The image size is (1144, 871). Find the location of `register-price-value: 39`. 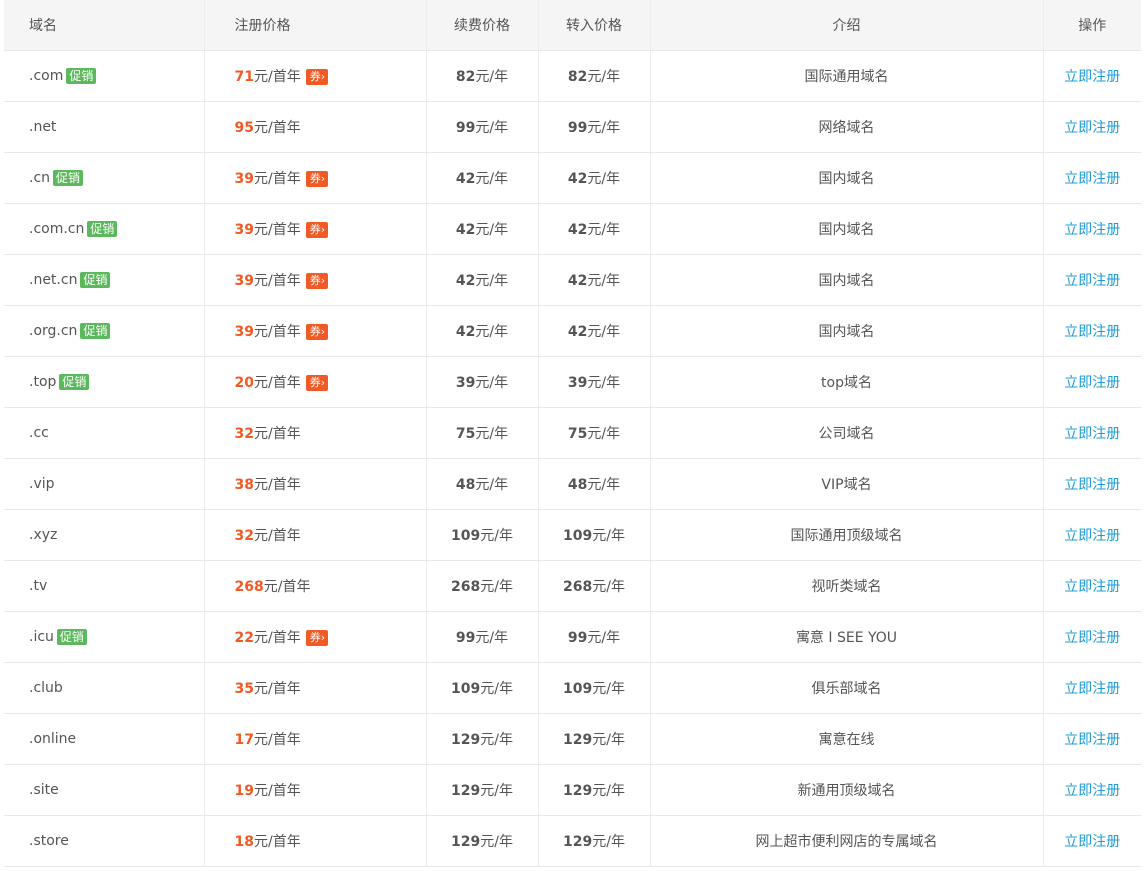

register-price-value: 39 is located at coordinates (244, 179).